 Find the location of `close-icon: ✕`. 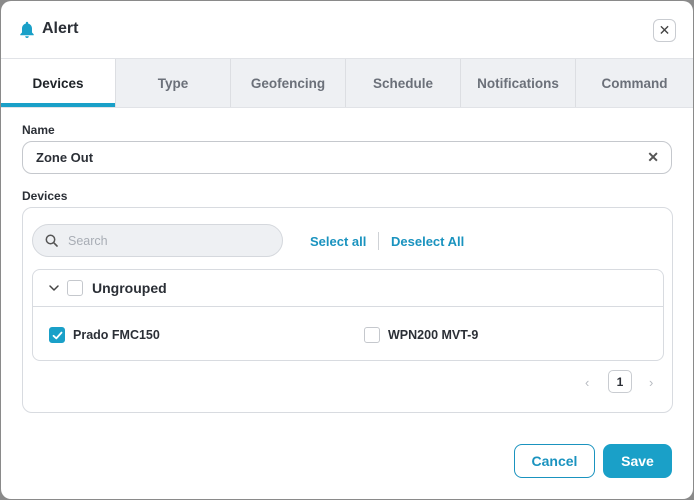

close-icon: ✕ is located at coordinates (664, 30).